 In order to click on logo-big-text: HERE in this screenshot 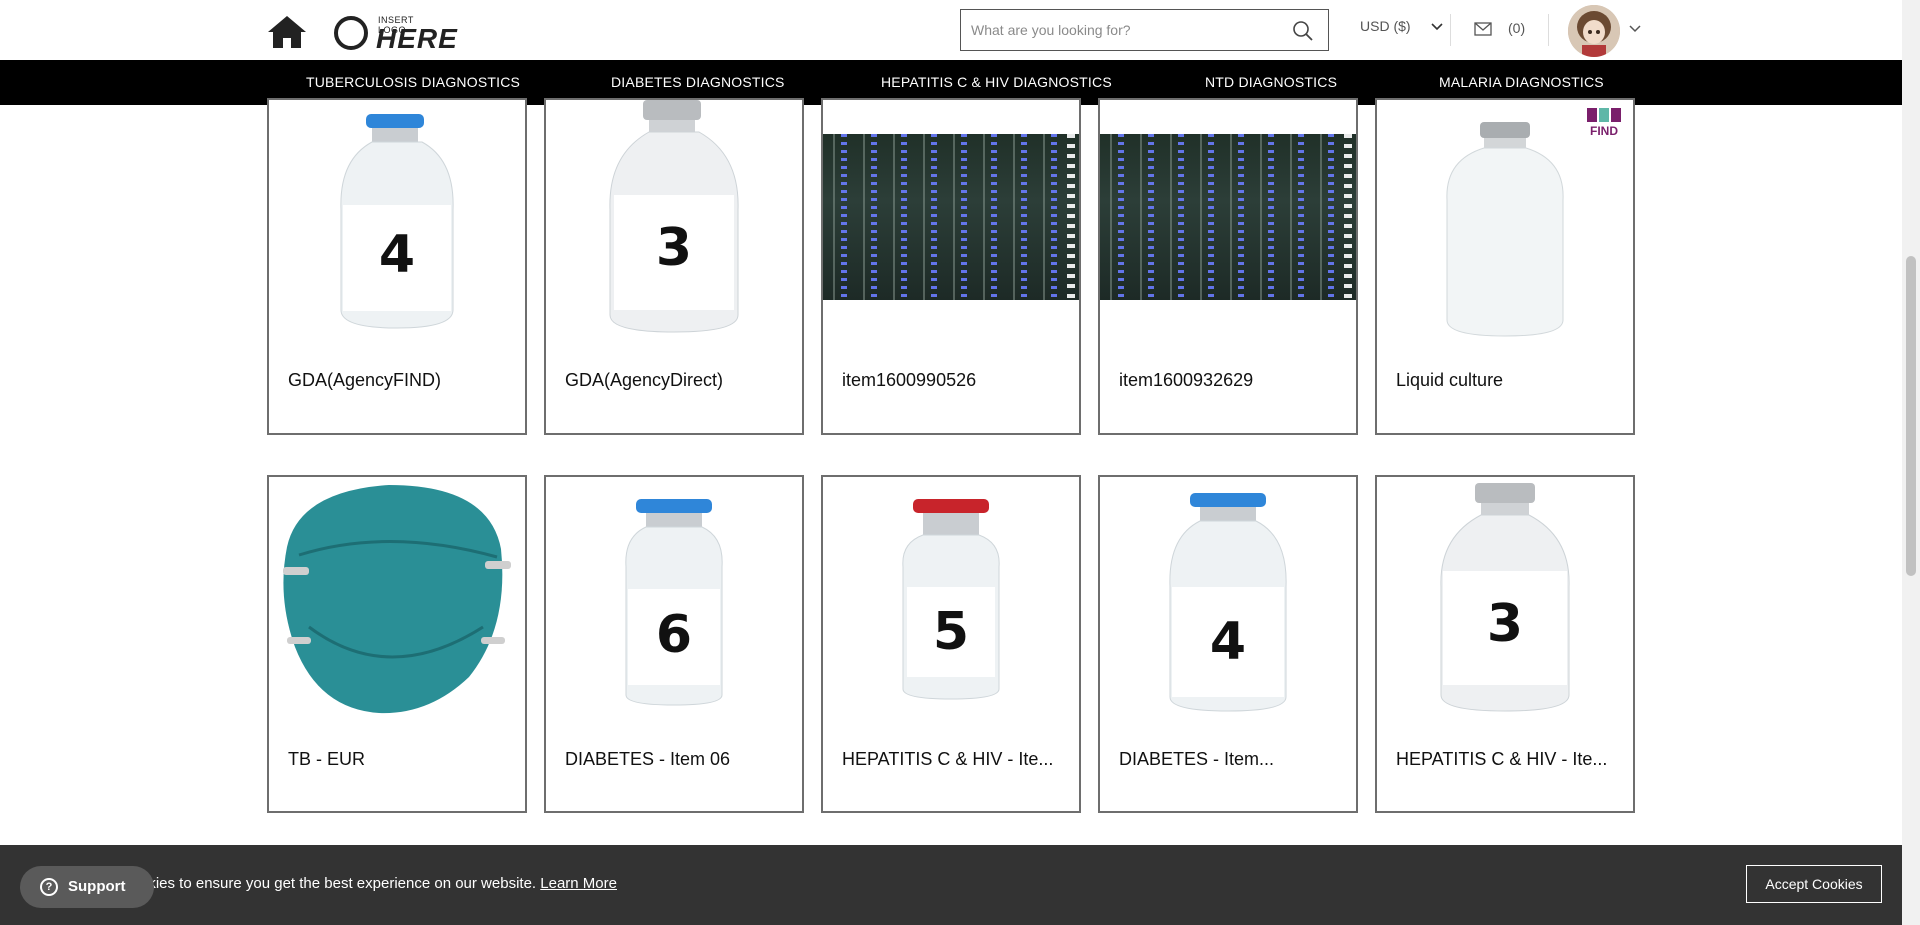, I will do `click(417, 38)`.